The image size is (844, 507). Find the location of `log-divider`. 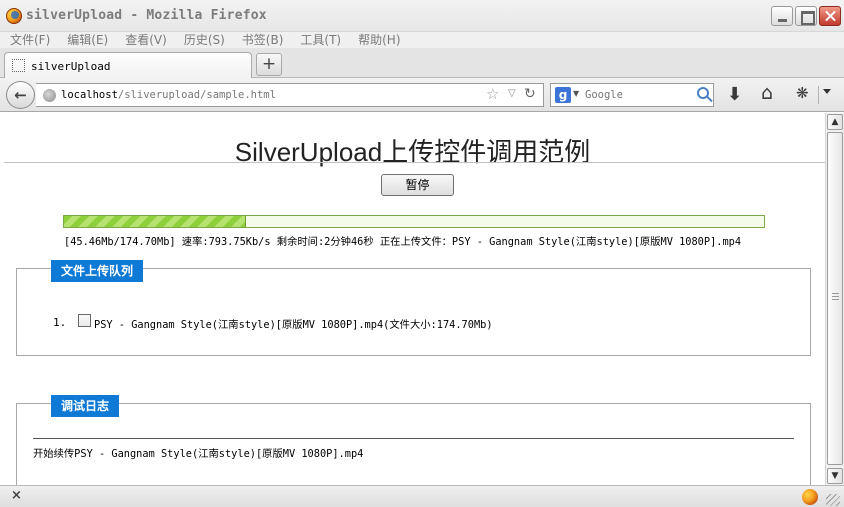

log-divider is located at coordinates (413, 438).